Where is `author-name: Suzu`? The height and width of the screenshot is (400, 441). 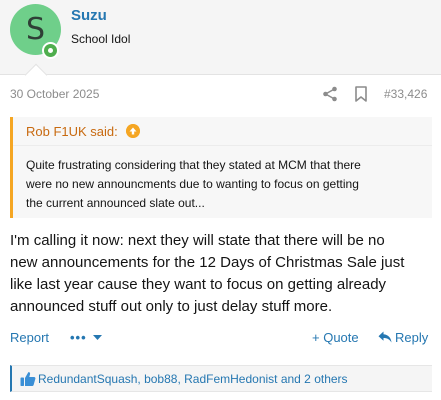
author-name: Suzu is located at coordinates (89, 15).